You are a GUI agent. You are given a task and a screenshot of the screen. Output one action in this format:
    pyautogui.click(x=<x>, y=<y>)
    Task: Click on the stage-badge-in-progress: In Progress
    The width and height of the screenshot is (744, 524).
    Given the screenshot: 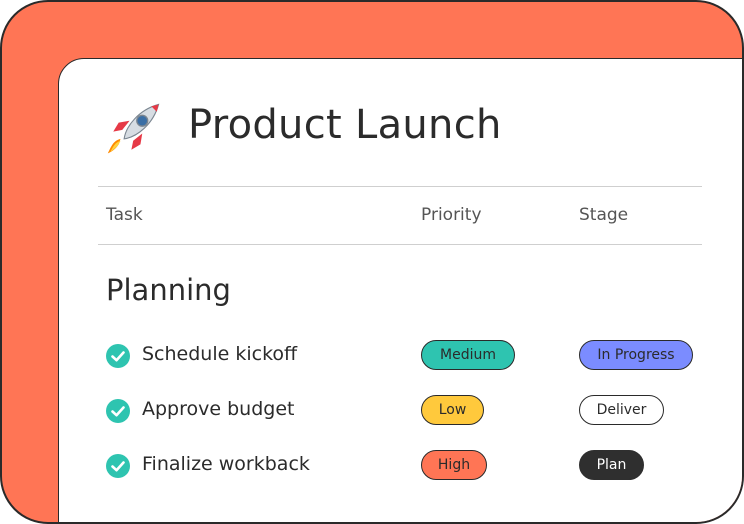 What is the action you would take?
    pyautogui.click(x=636, y=355)
    